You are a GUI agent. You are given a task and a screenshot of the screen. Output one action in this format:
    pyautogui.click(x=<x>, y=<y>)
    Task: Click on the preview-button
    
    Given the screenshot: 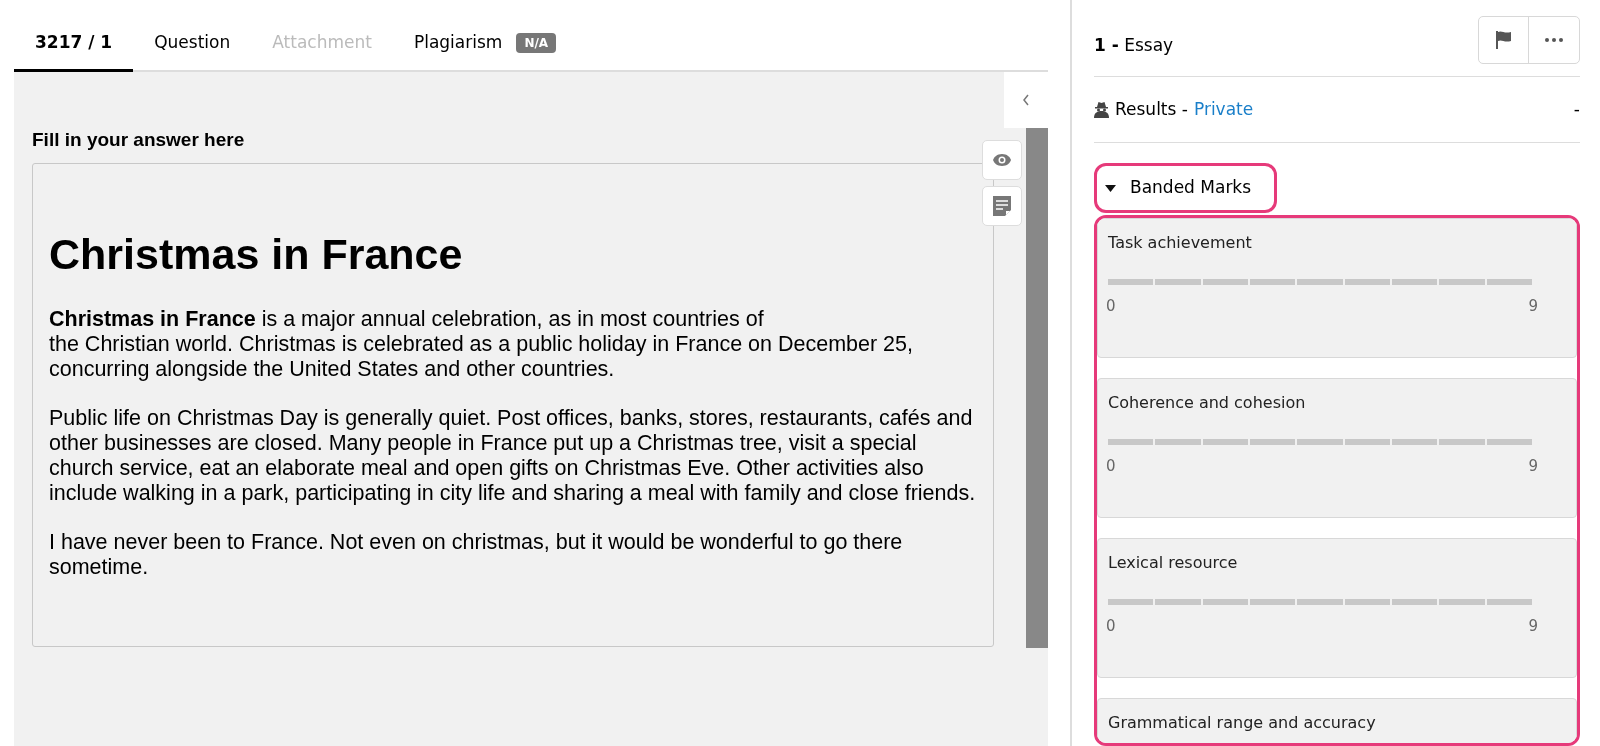 What is the action you would take?
    pyautogui.click(x=1002, y=160)
    